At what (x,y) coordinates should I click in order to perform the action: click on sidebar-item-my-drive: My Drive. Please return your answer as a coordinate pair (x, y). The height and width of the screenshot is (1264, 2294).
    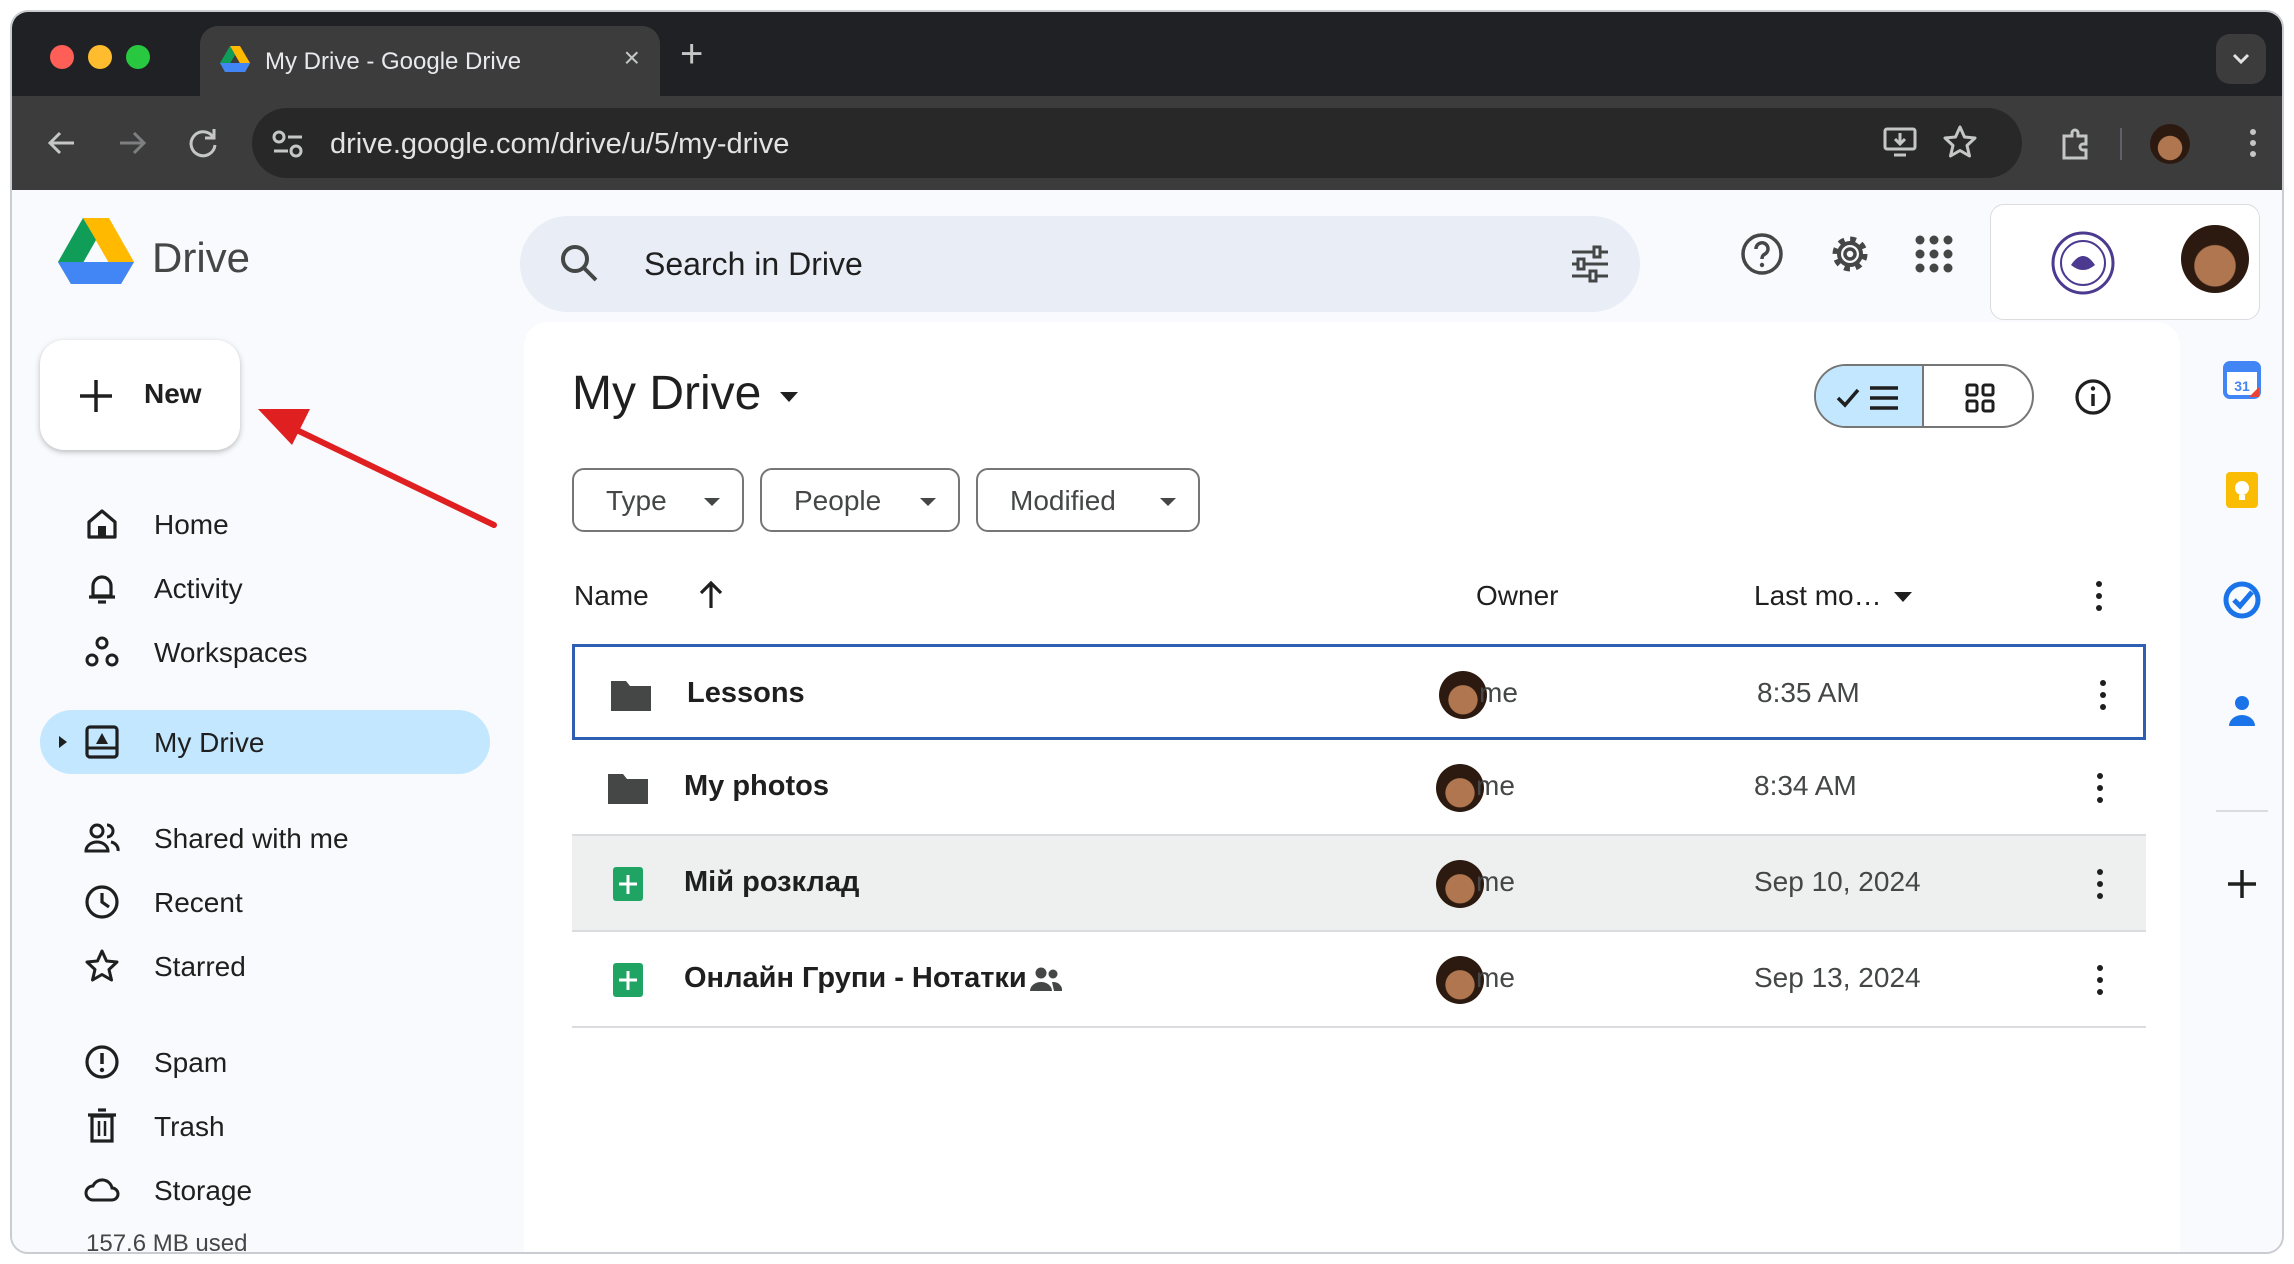
    Looking at the image, I should click on (265, 742).